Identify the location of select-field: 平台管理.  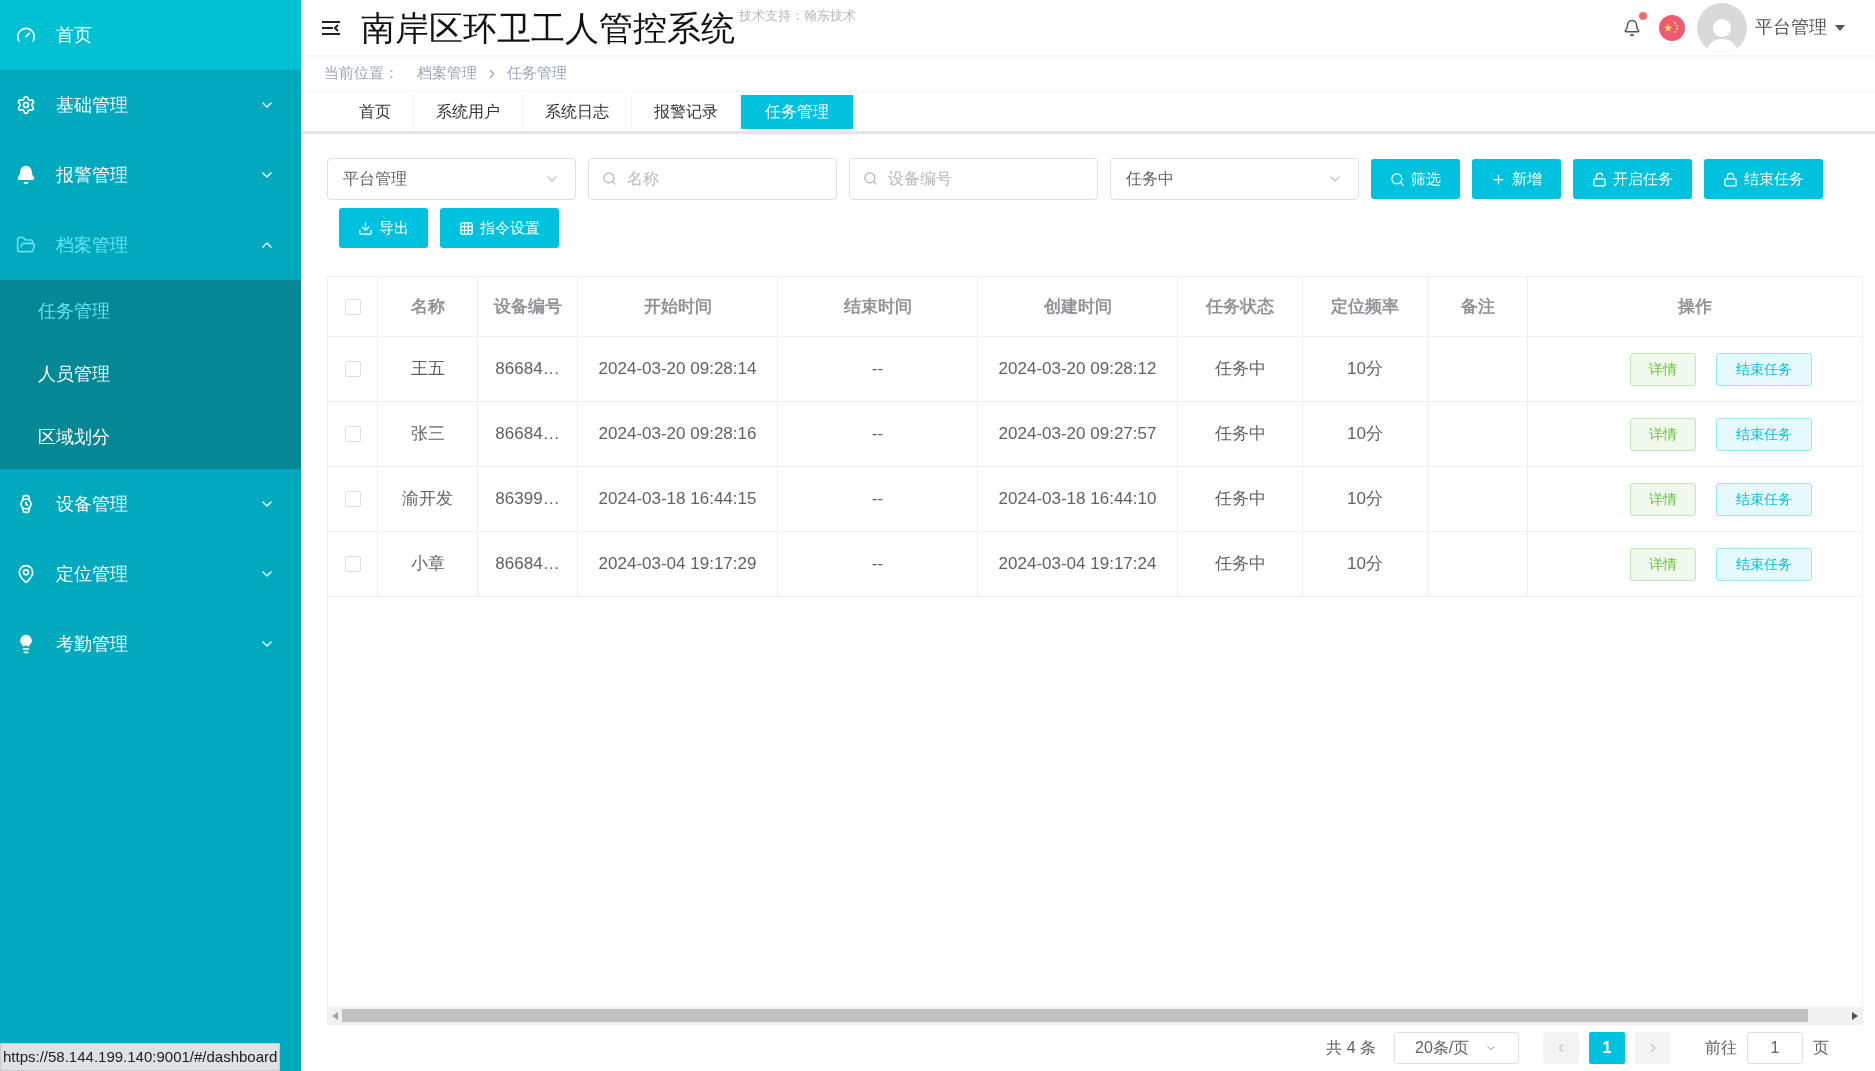
(451, 179).